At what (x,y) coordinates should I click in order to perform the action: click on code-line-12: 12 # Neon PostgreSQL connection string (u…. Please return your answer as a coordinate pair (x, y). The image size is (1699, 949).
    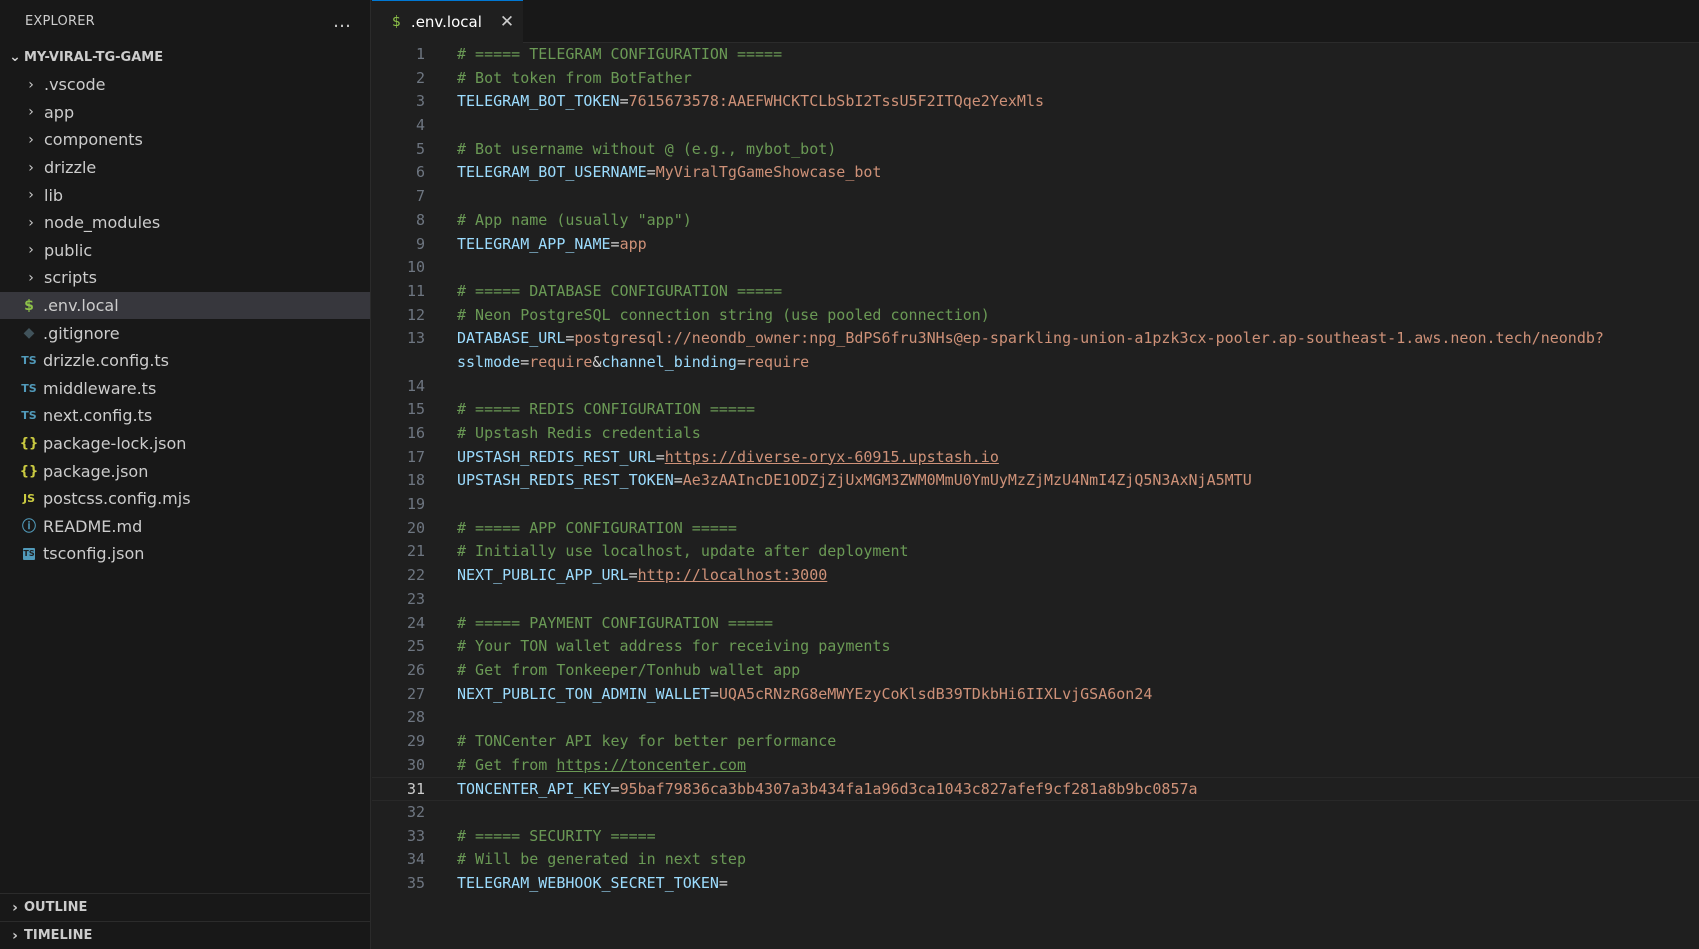
    Looking at the image, I should click on (1035, 316).